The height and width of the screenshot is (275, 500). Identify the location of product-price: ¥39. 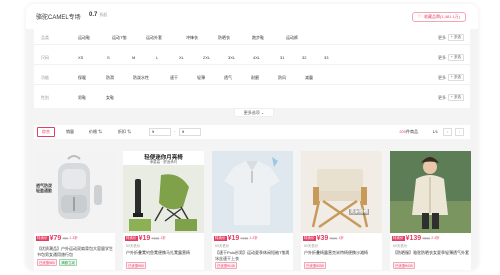
(322, 238).